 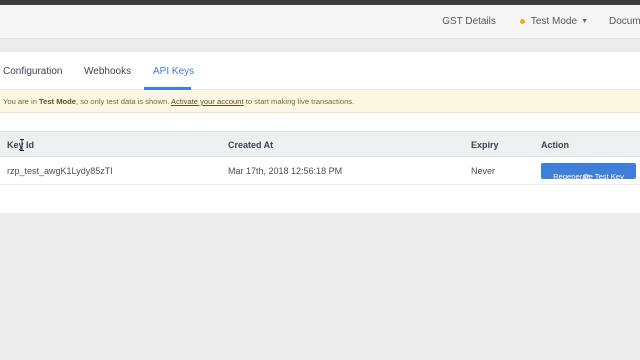 I want to click on header: GST Details Test Mode ▼ Documentation, so click(x=320, y=22).